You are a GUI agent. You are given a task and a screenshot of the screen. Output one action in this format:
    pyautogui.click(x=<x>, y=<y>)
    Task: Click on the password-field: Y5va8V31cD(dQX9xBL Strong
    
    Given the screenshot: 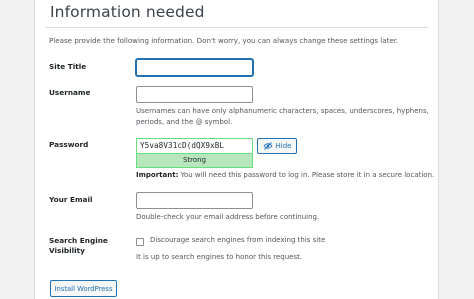 What is the action you would take?
    pyautogui.click(x=194, y=153)
    